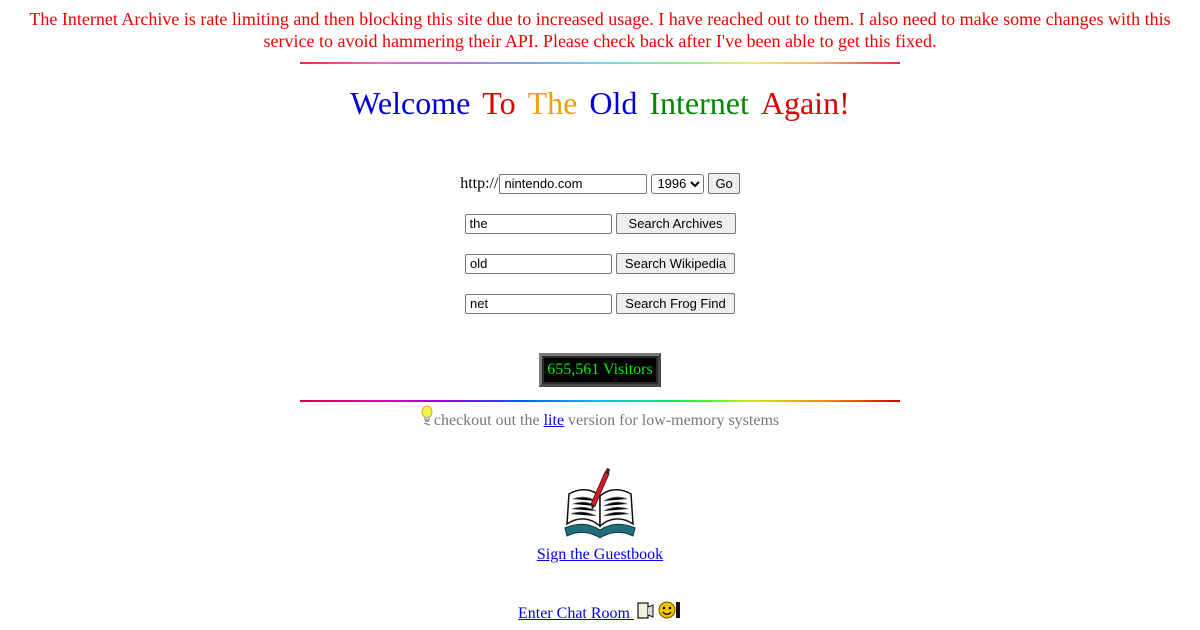  I want to click on welcome-word: Again!, so click(805, 103).